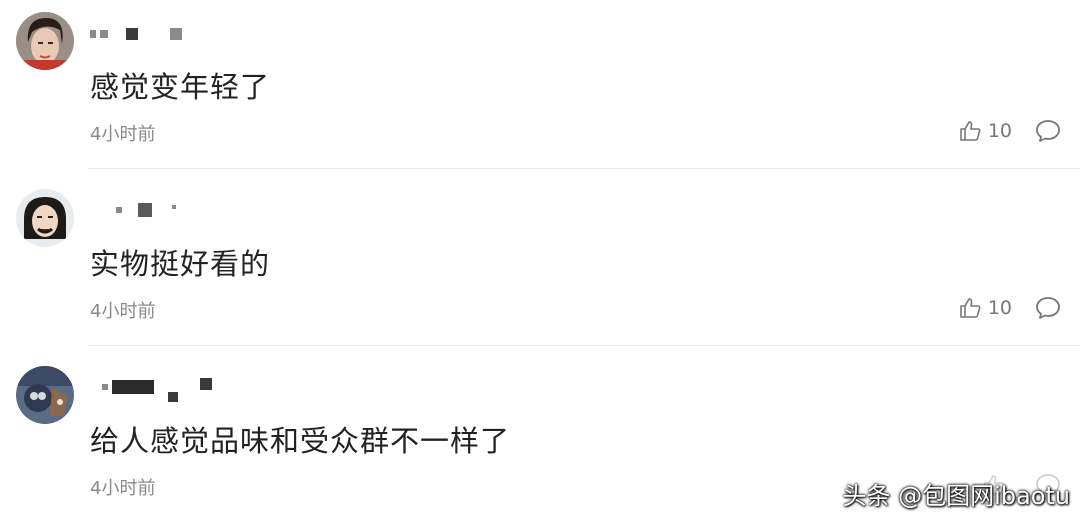 The image size is (1080, 530). Describe the element at coordinates (180, 87) in the screenshot. I see `comment-text: 感觉变年轻了` at that location.